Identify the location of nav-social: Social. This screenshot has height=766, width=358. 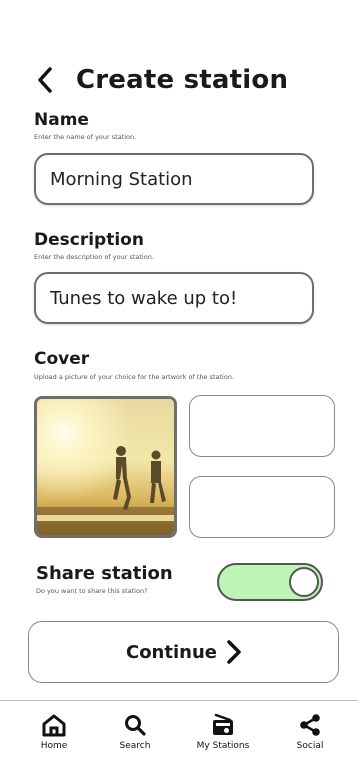
(310, 732).